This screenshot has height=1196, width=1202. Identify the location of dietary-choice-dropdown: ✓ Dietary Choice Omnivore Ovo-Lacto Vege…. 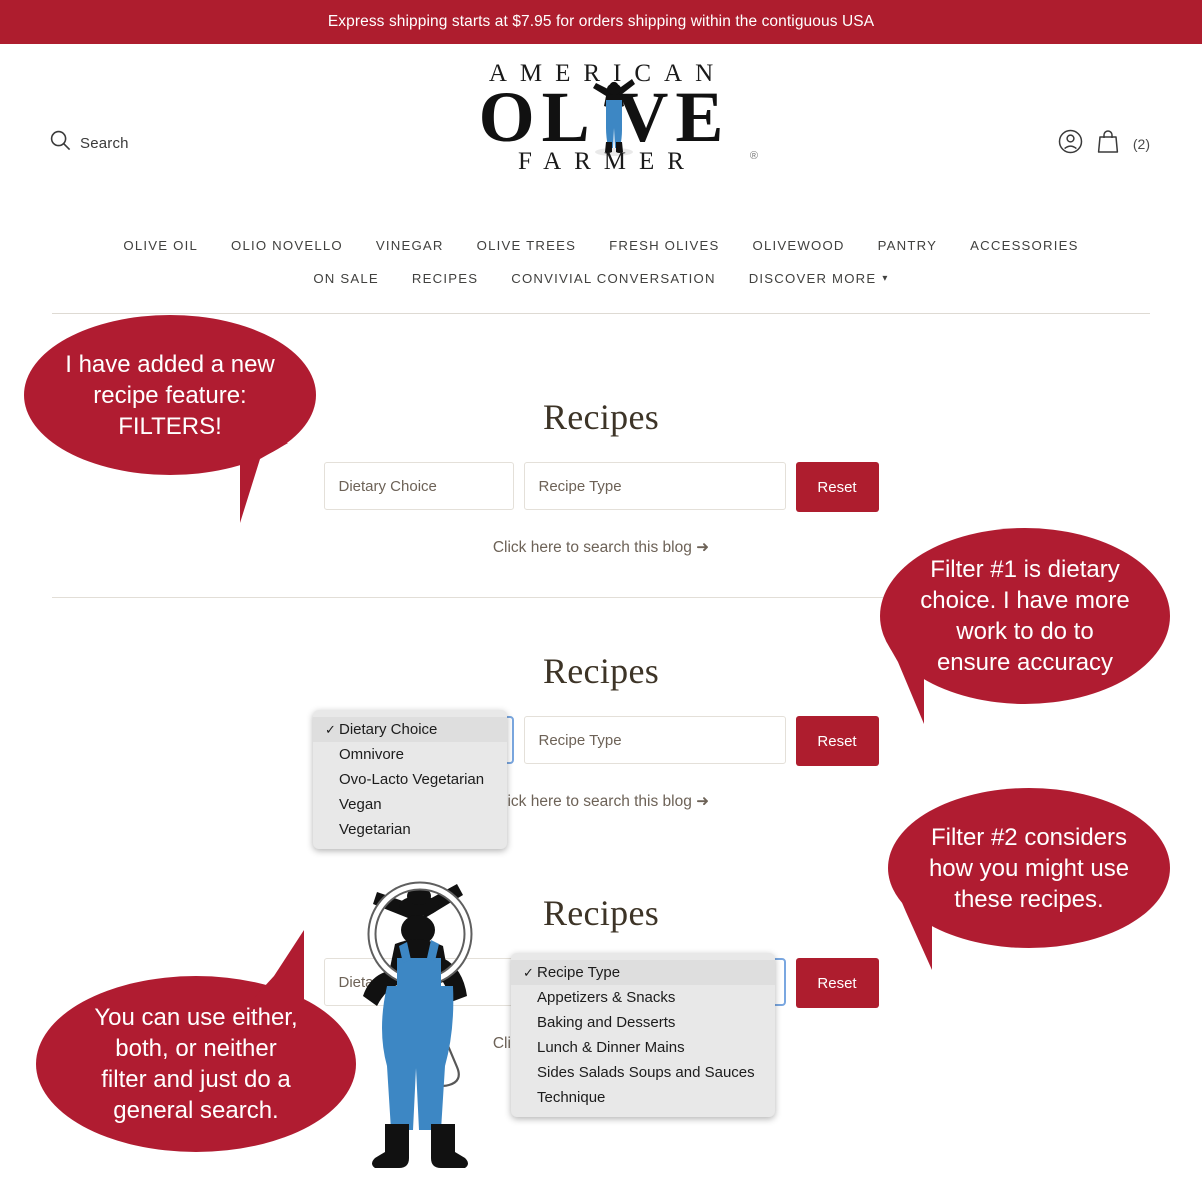
(410, 779).